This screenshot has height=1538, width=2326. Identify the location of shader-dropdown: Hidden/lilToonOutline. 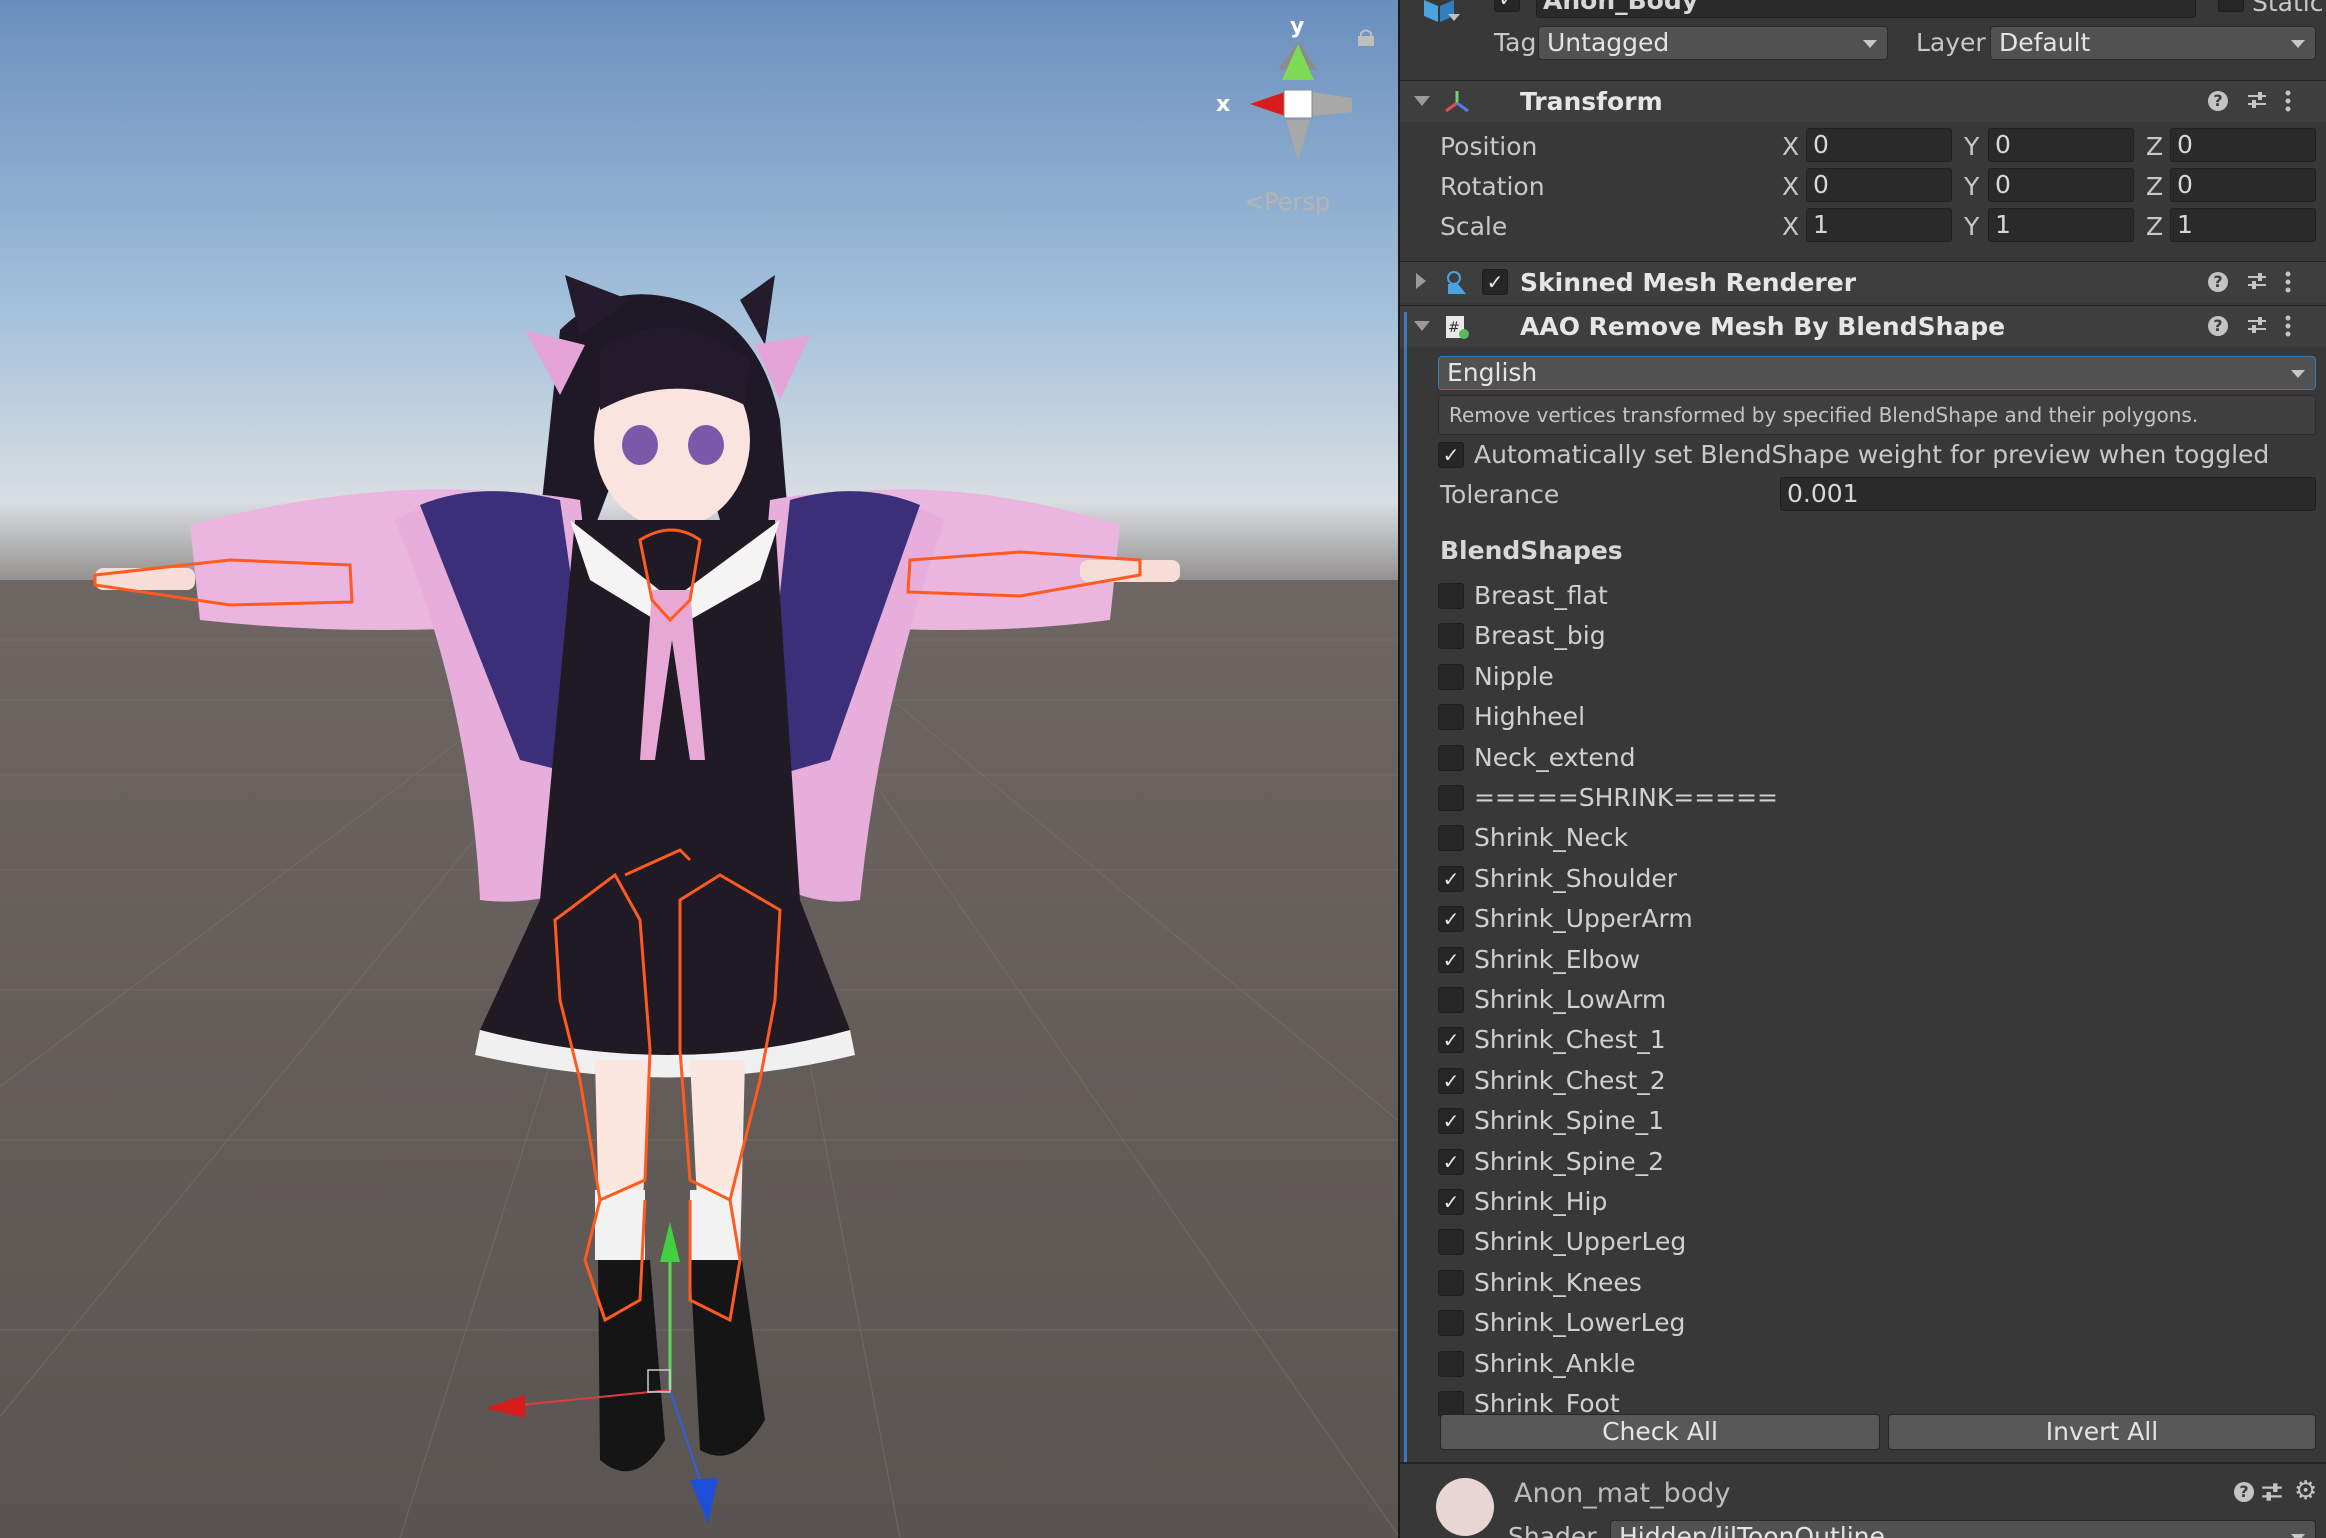
(1963, 1529).